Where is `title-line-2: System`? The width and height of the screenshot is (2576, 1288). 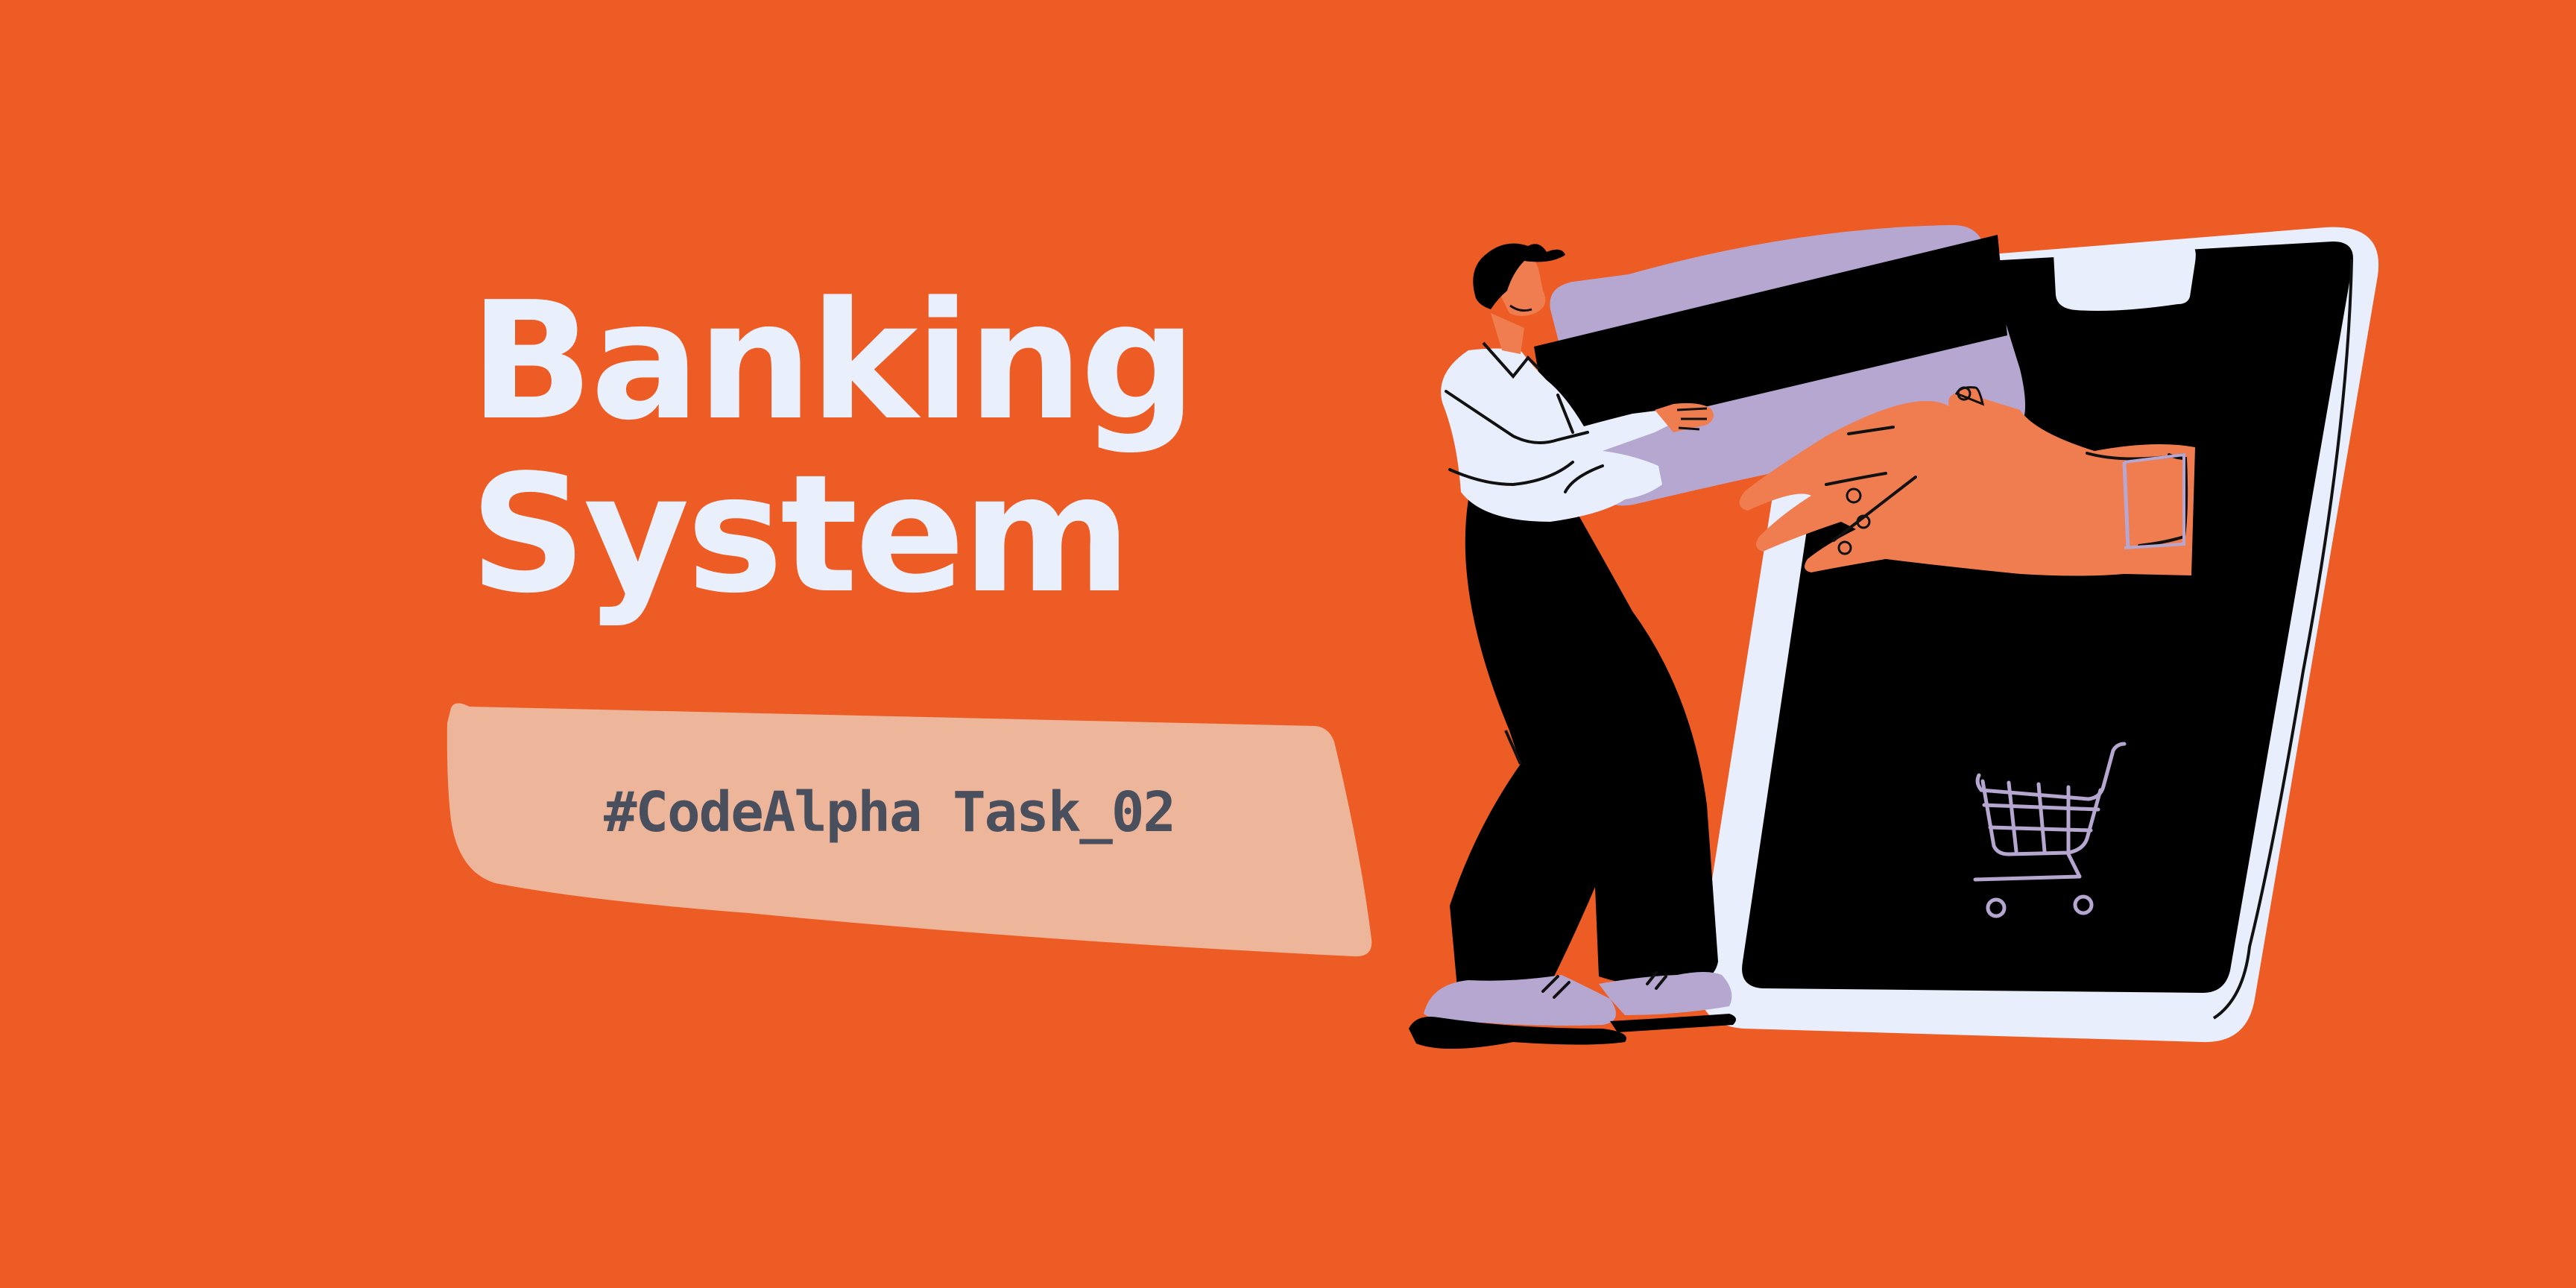 title-line-2: System is located at coordinates (800, 535).